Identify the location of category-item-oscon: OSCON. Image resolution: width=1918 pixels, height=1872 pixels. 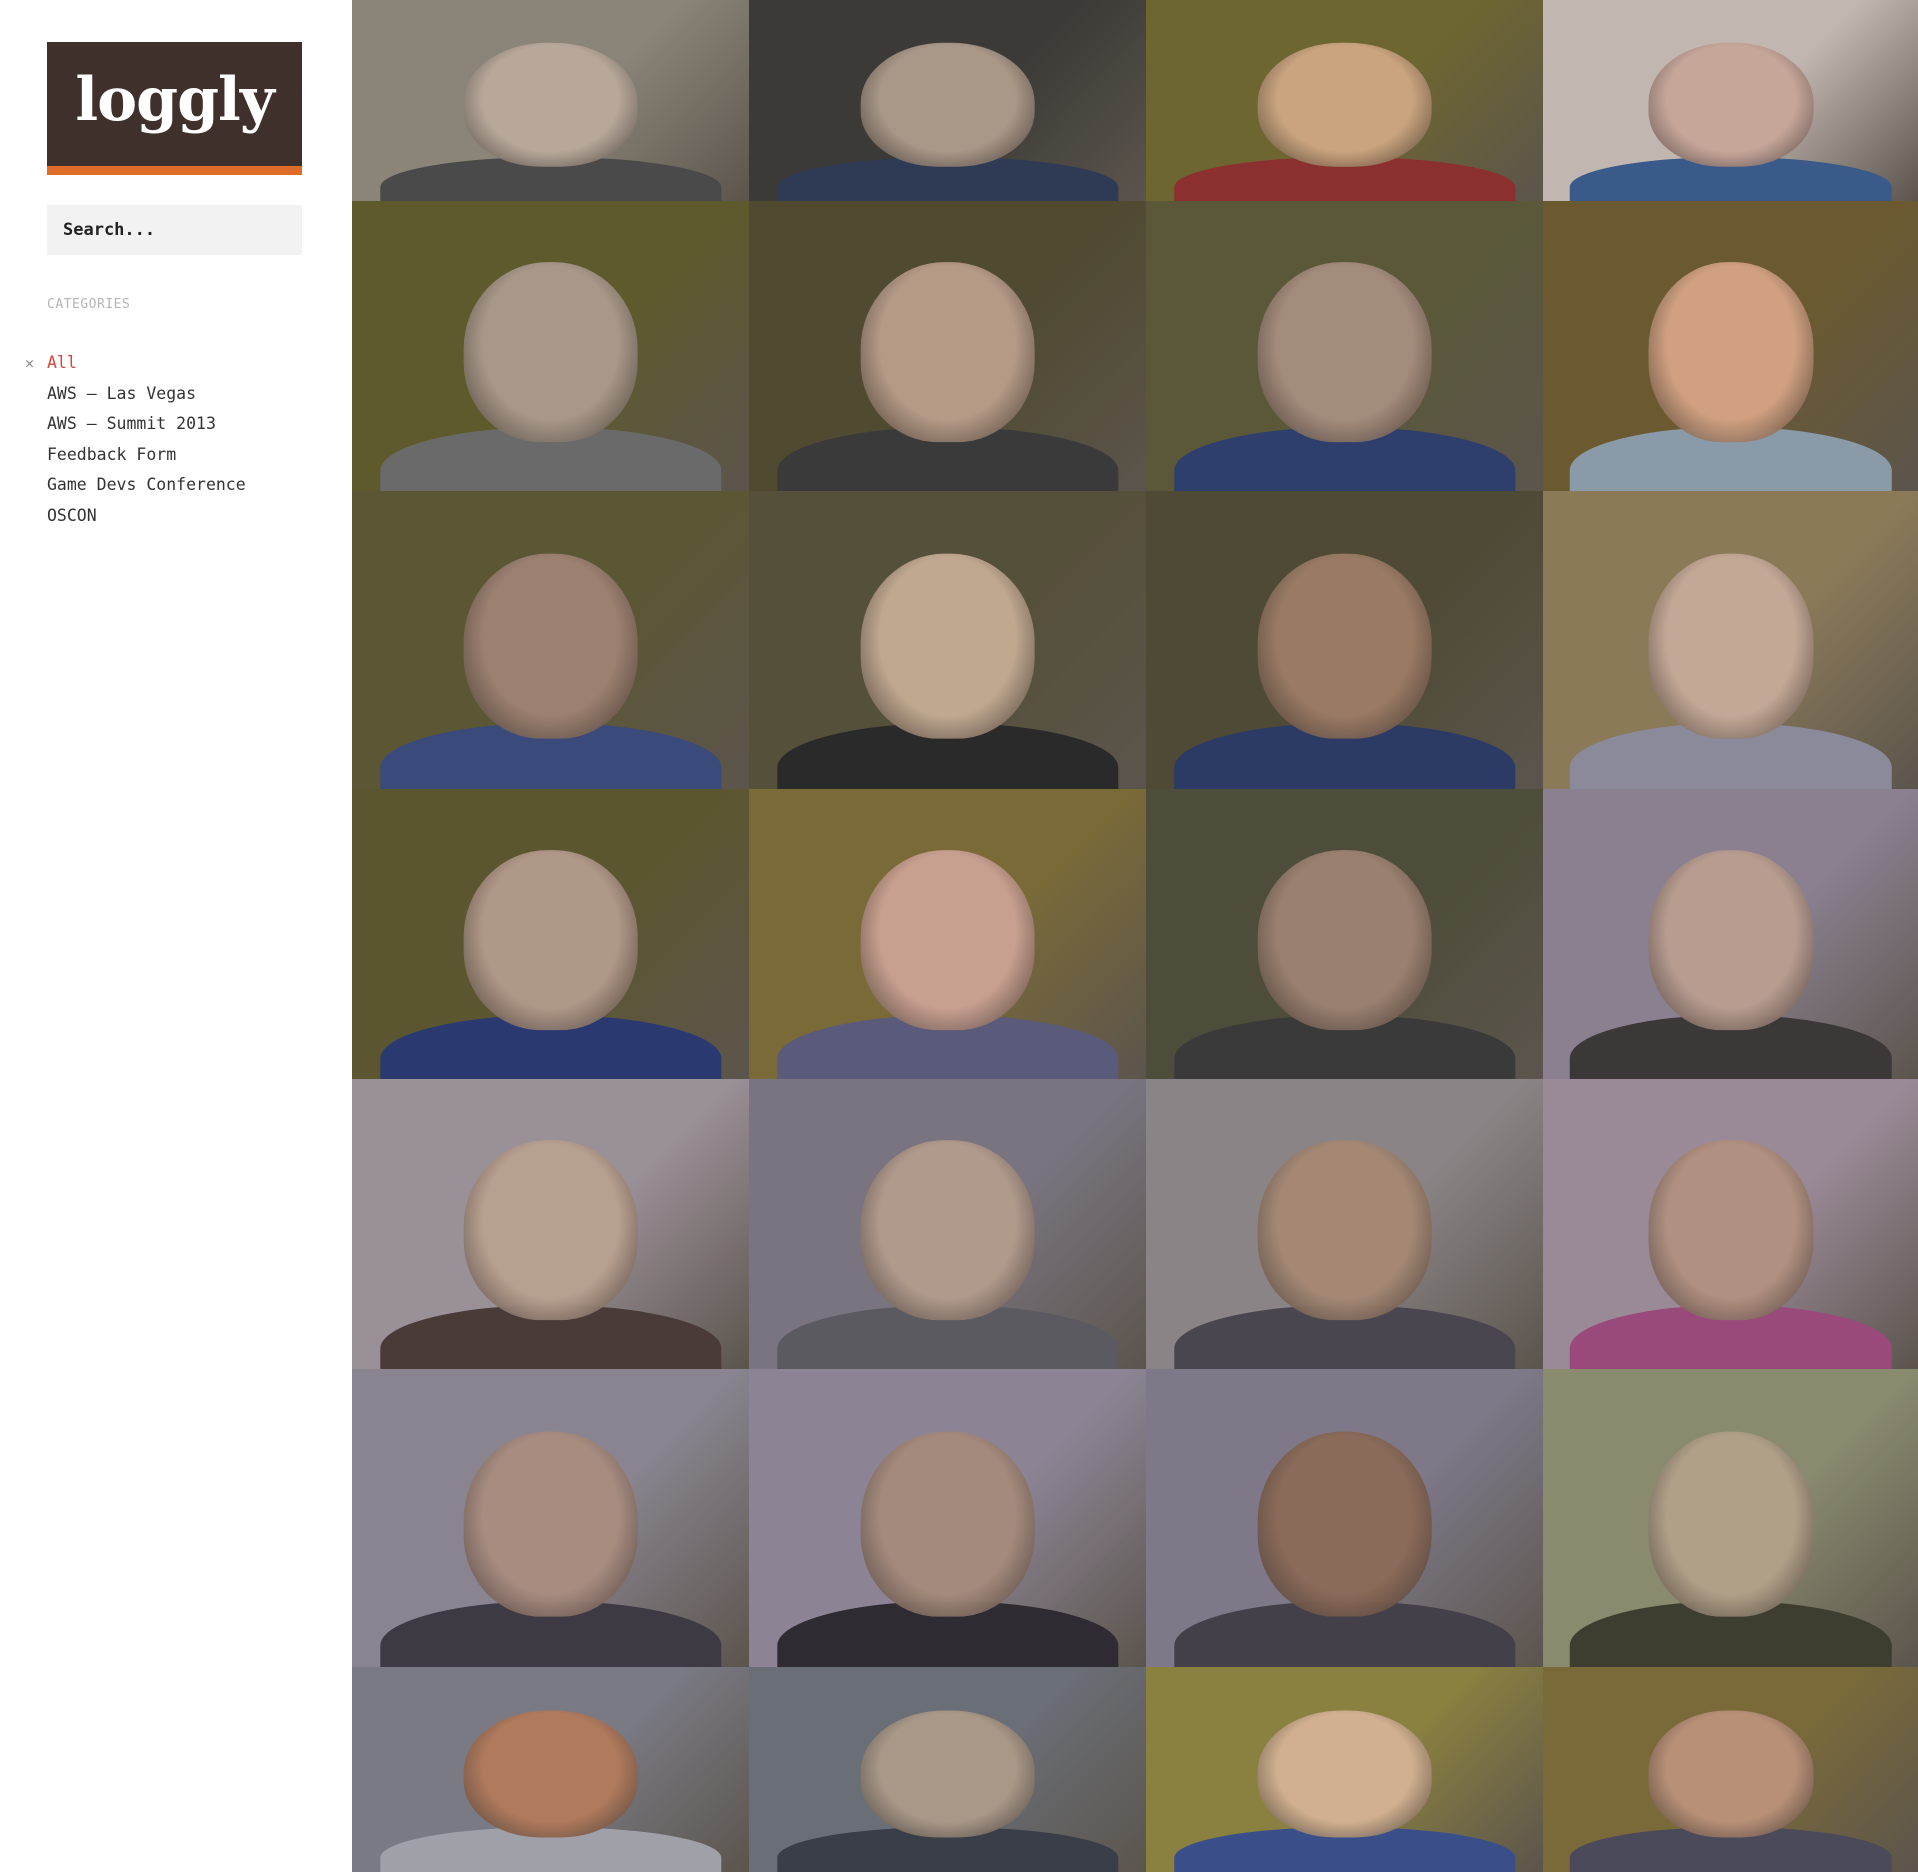
(146, 516).